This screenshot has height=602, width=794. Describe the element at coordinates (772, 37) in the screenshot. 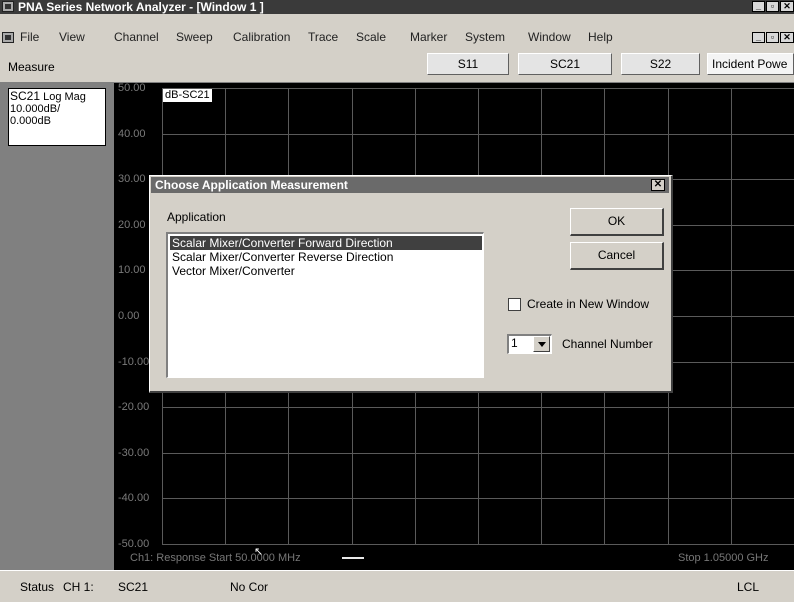

I see `doc-restore-button: ▫` at that location.